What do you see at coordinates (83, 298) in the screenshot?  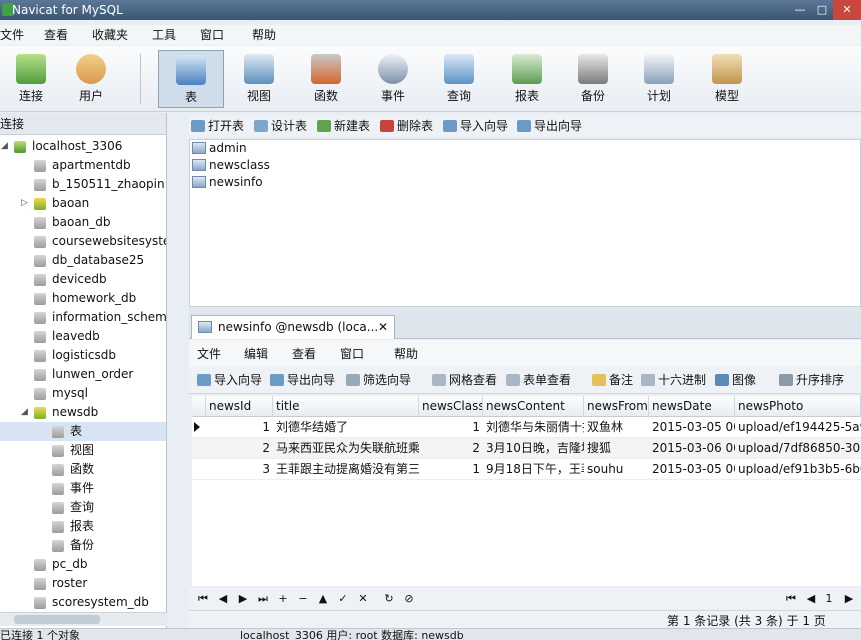 I see `tree-database-node: homework_db` at bounding box center [83, 298].